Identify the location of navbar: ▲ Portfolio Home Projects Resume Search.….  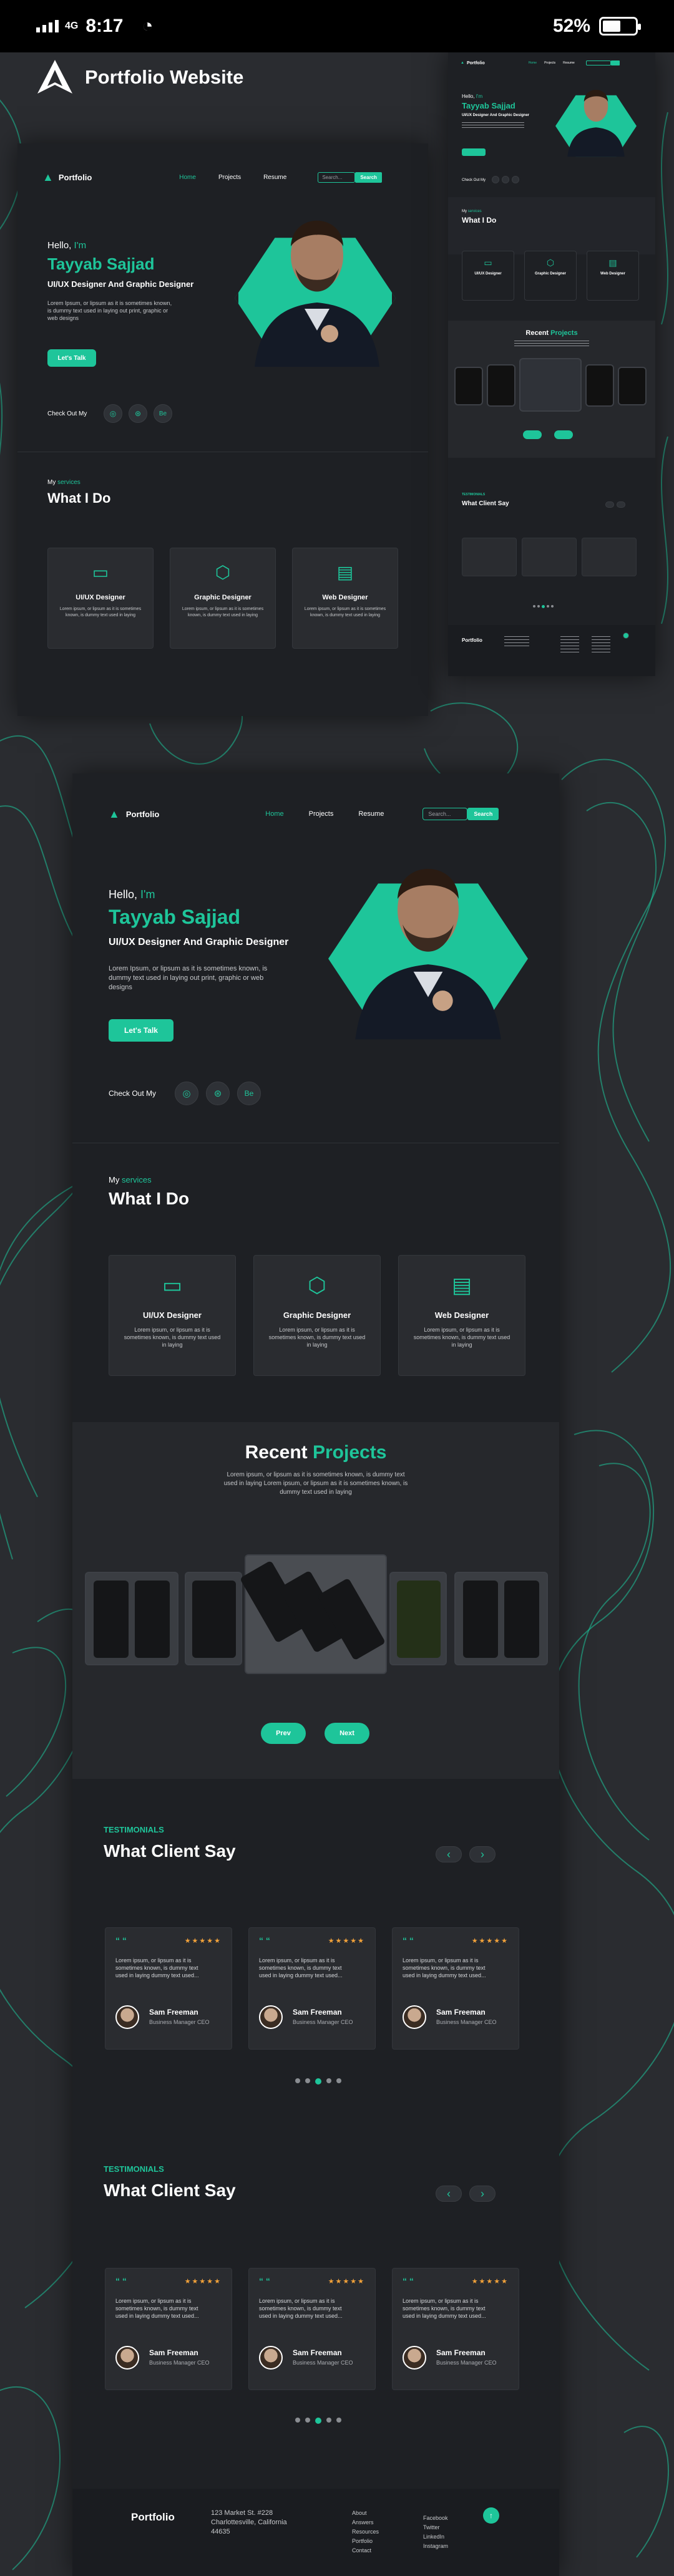
(223, 177).